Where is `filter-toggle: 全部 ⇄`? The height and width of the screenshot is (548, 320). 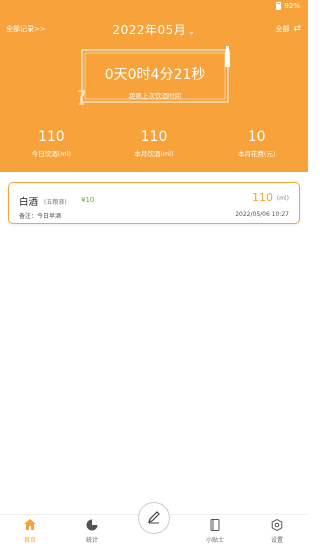
filter-toggle: 全部 ⇄ is located at coordinates (288, 29).